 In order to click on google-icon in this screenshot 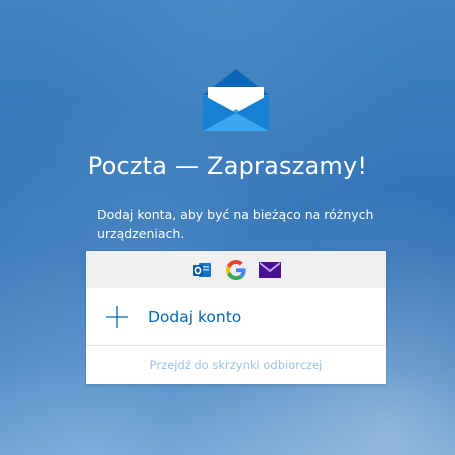, I will do `click(236, 270)`.